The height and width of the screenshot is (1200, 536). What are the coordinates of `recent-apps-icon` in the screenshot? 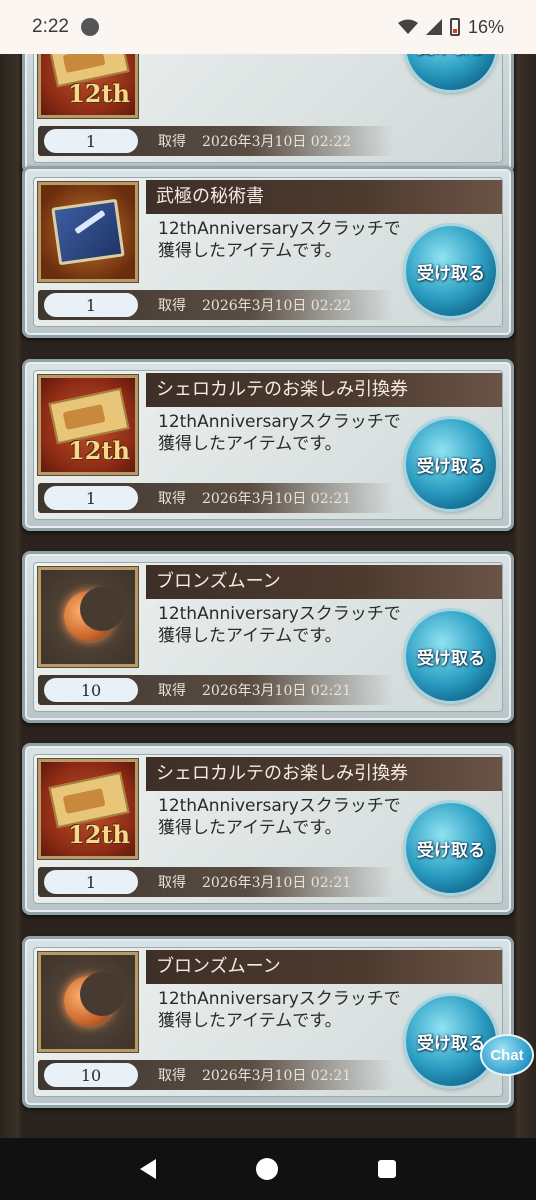 It's located at (387, 1169).